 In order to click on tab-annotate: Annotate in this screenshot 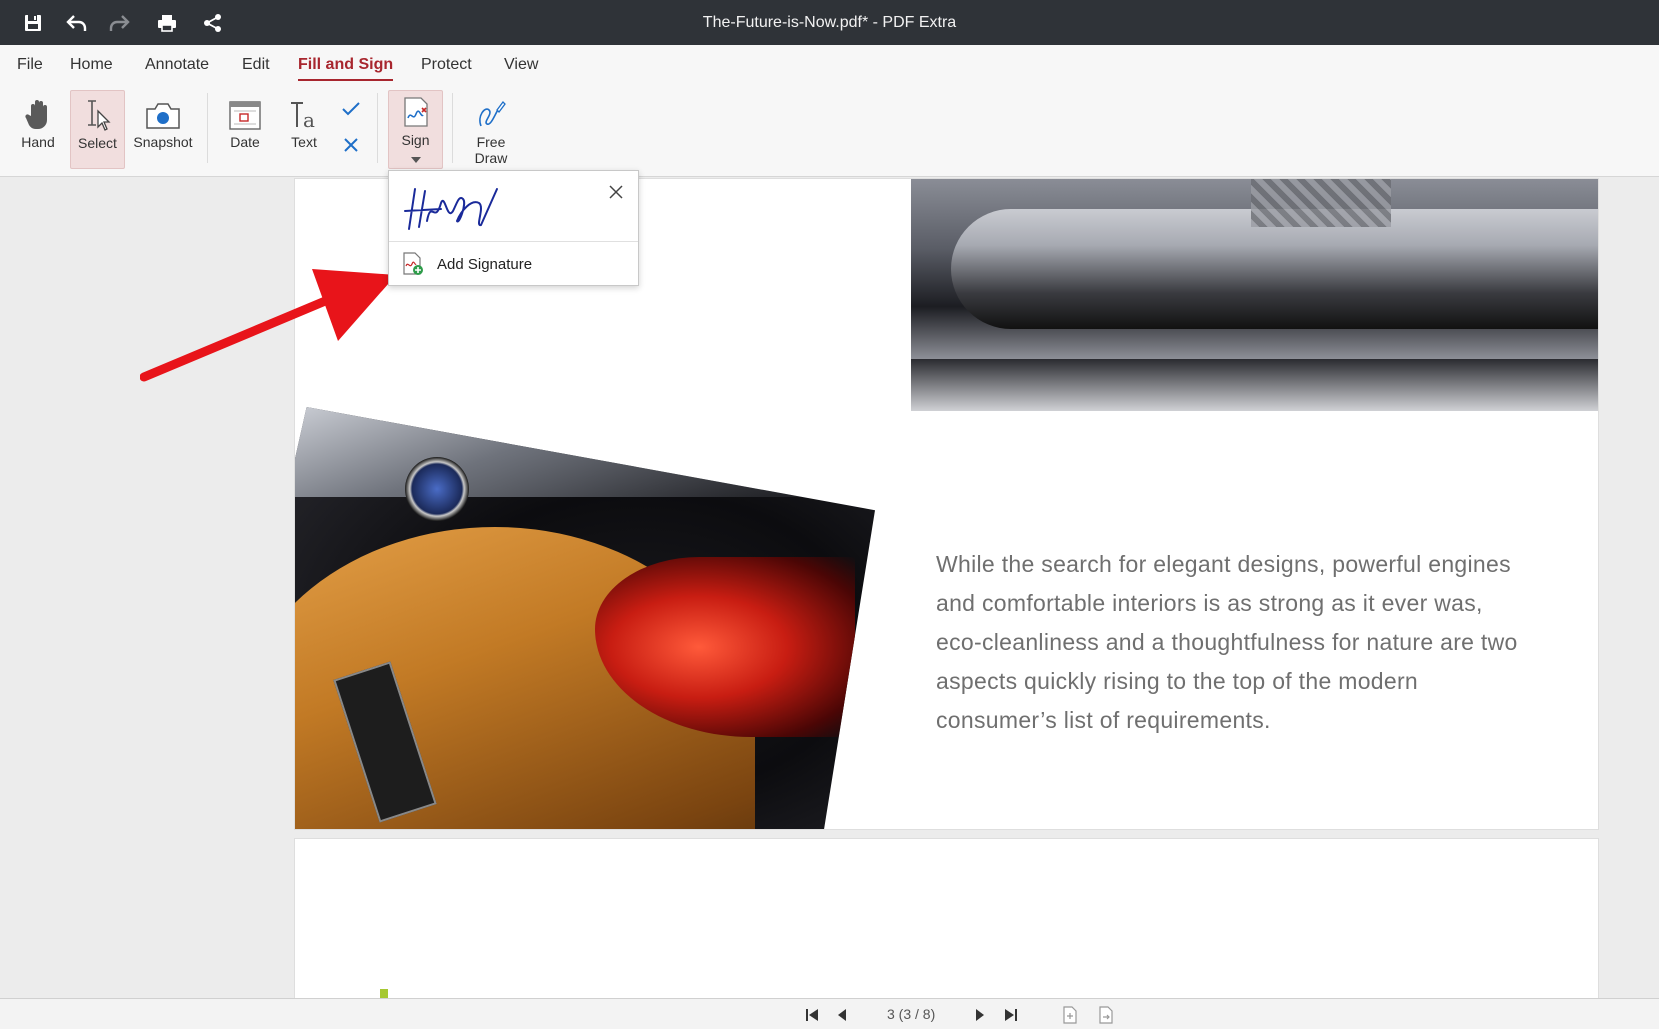, I will do `click(177, 65)`.